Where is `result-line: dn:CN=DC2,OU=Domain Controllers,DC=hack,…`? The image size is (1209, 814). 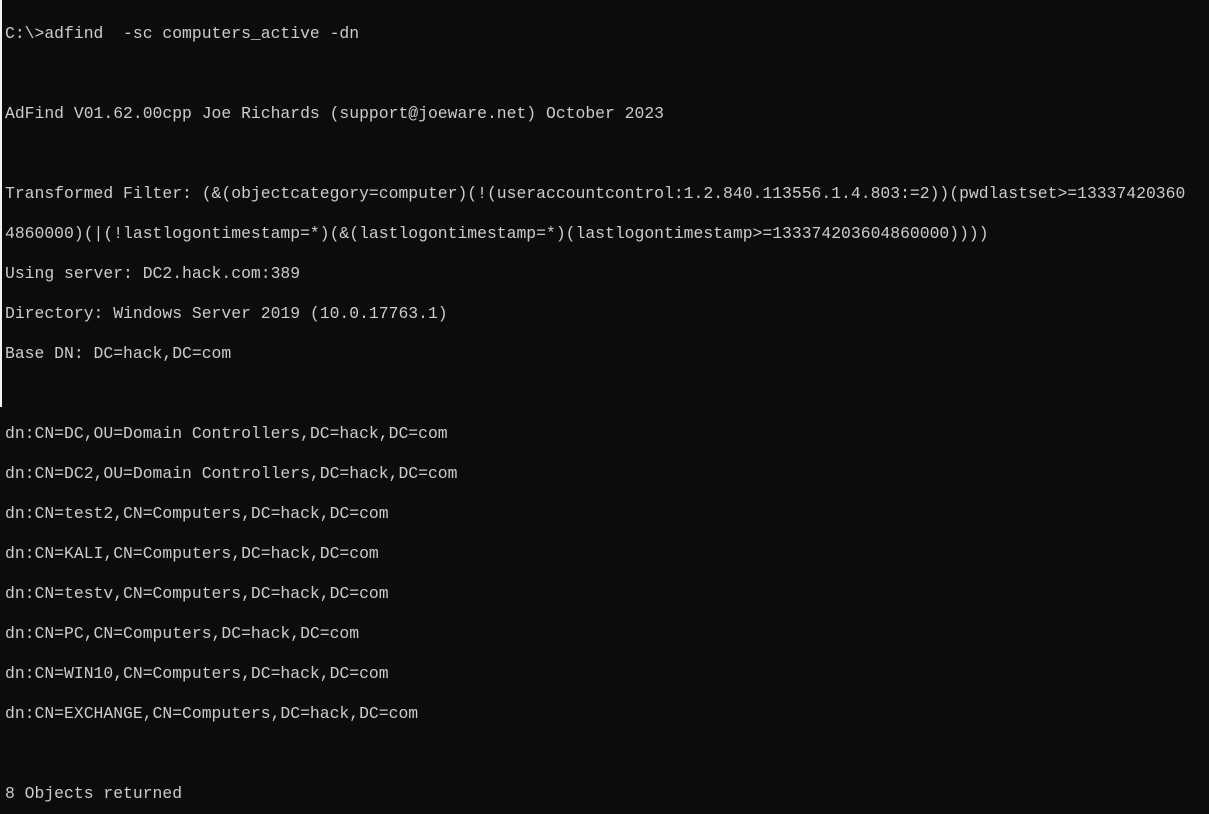
result-line: dn:CN=DC2,OU=Domain Controllers,DC=hack,… is located at coordinates (231, 473).